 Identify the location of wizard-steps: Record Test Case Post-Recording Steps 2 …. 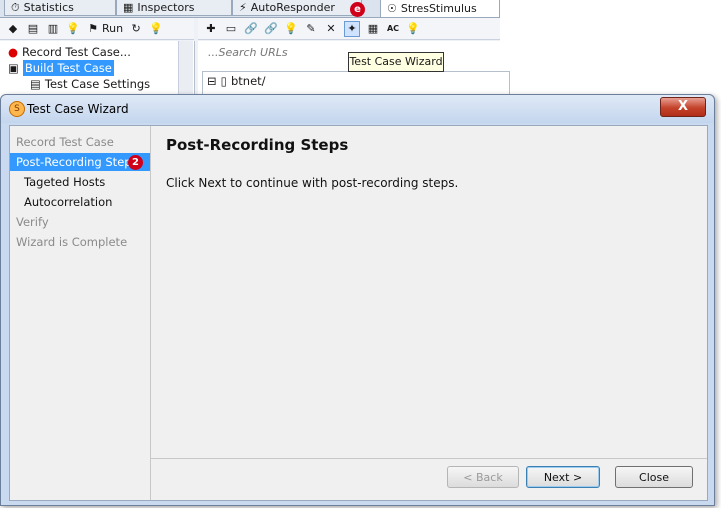
(80, 313).